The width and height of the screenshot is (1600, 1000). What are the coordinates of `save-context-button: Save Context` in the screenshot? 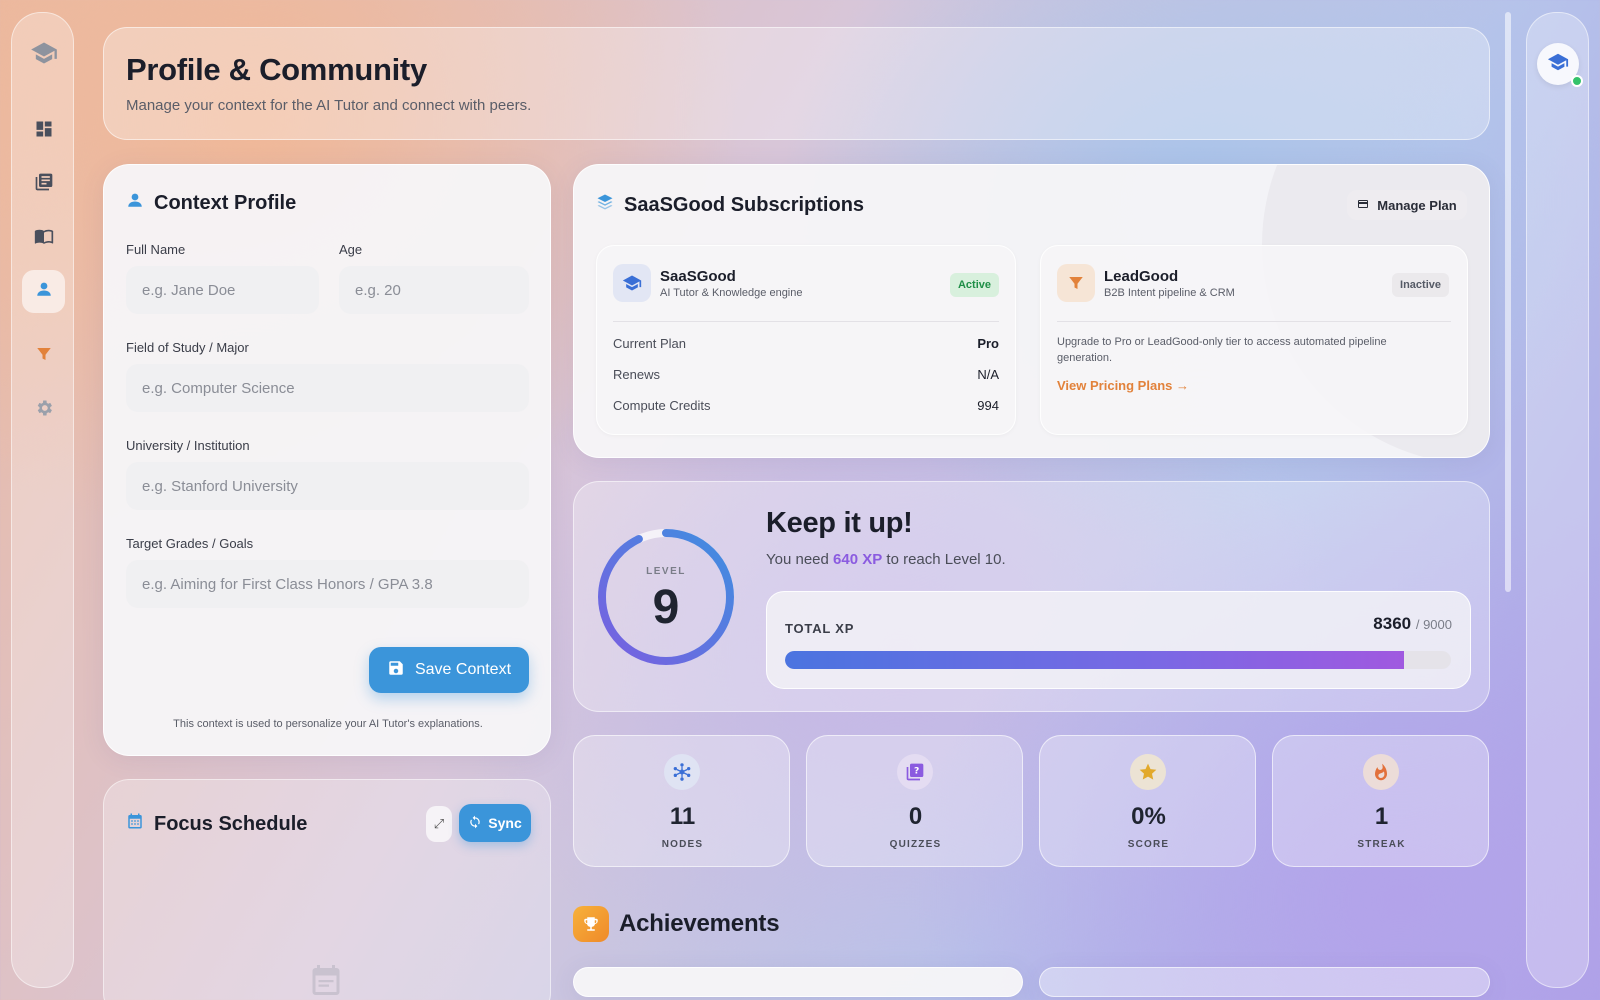 It's located at (449, 670).